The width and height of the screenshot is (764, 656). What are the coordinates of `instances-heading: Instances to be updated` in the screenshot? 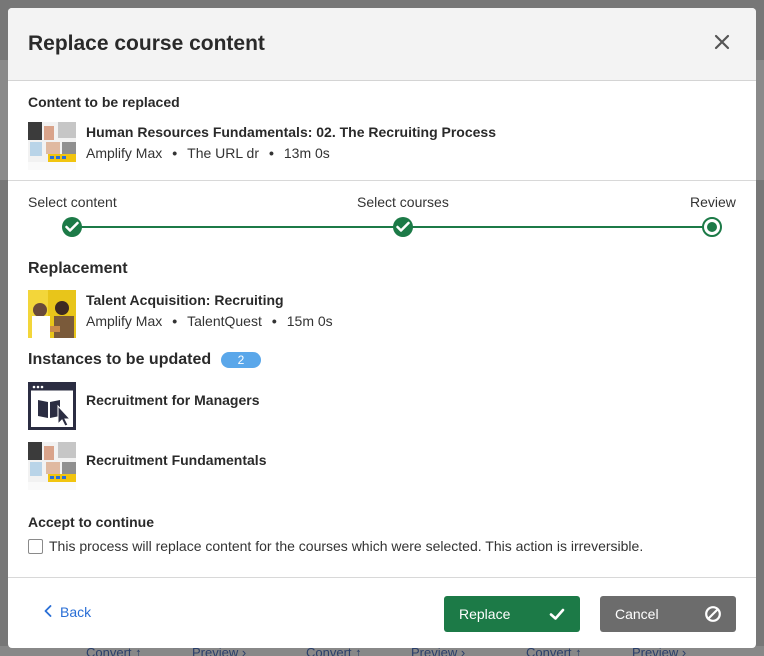 It's located at (120, 359).